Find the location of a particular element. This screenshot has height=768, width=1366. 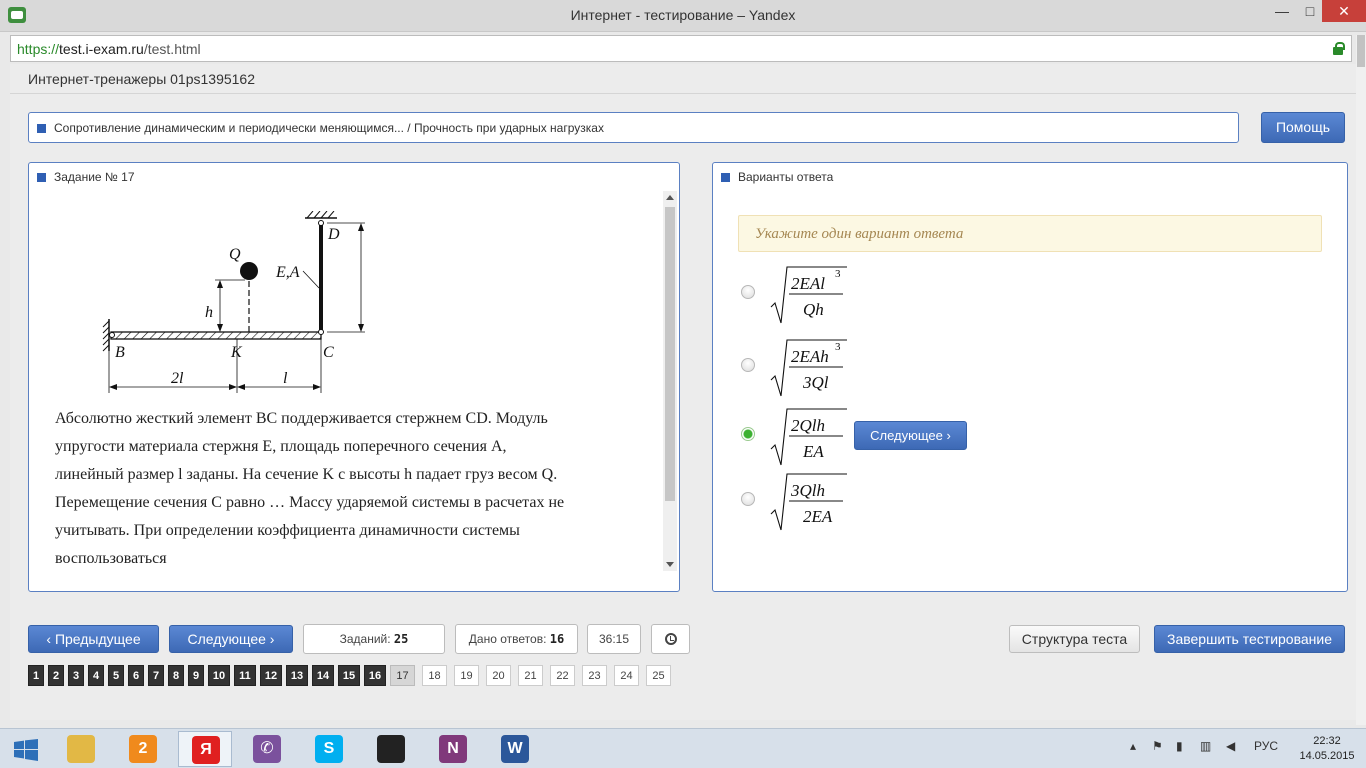

system-clock: 22:32 14.05.2015 is located at coordinates (1327, 749).